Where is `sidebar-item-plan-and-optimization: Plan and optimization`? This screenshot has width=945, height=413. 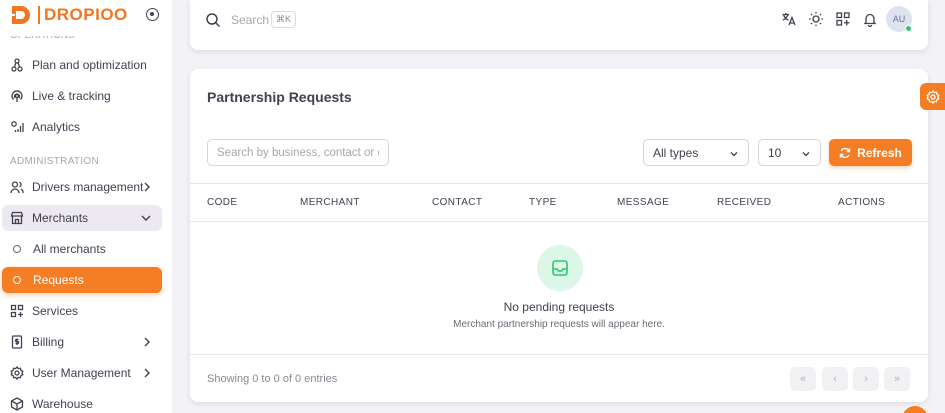 sidebar-item-plan-and-optimization: Plan and optimization is located at coordinates (82, 65).